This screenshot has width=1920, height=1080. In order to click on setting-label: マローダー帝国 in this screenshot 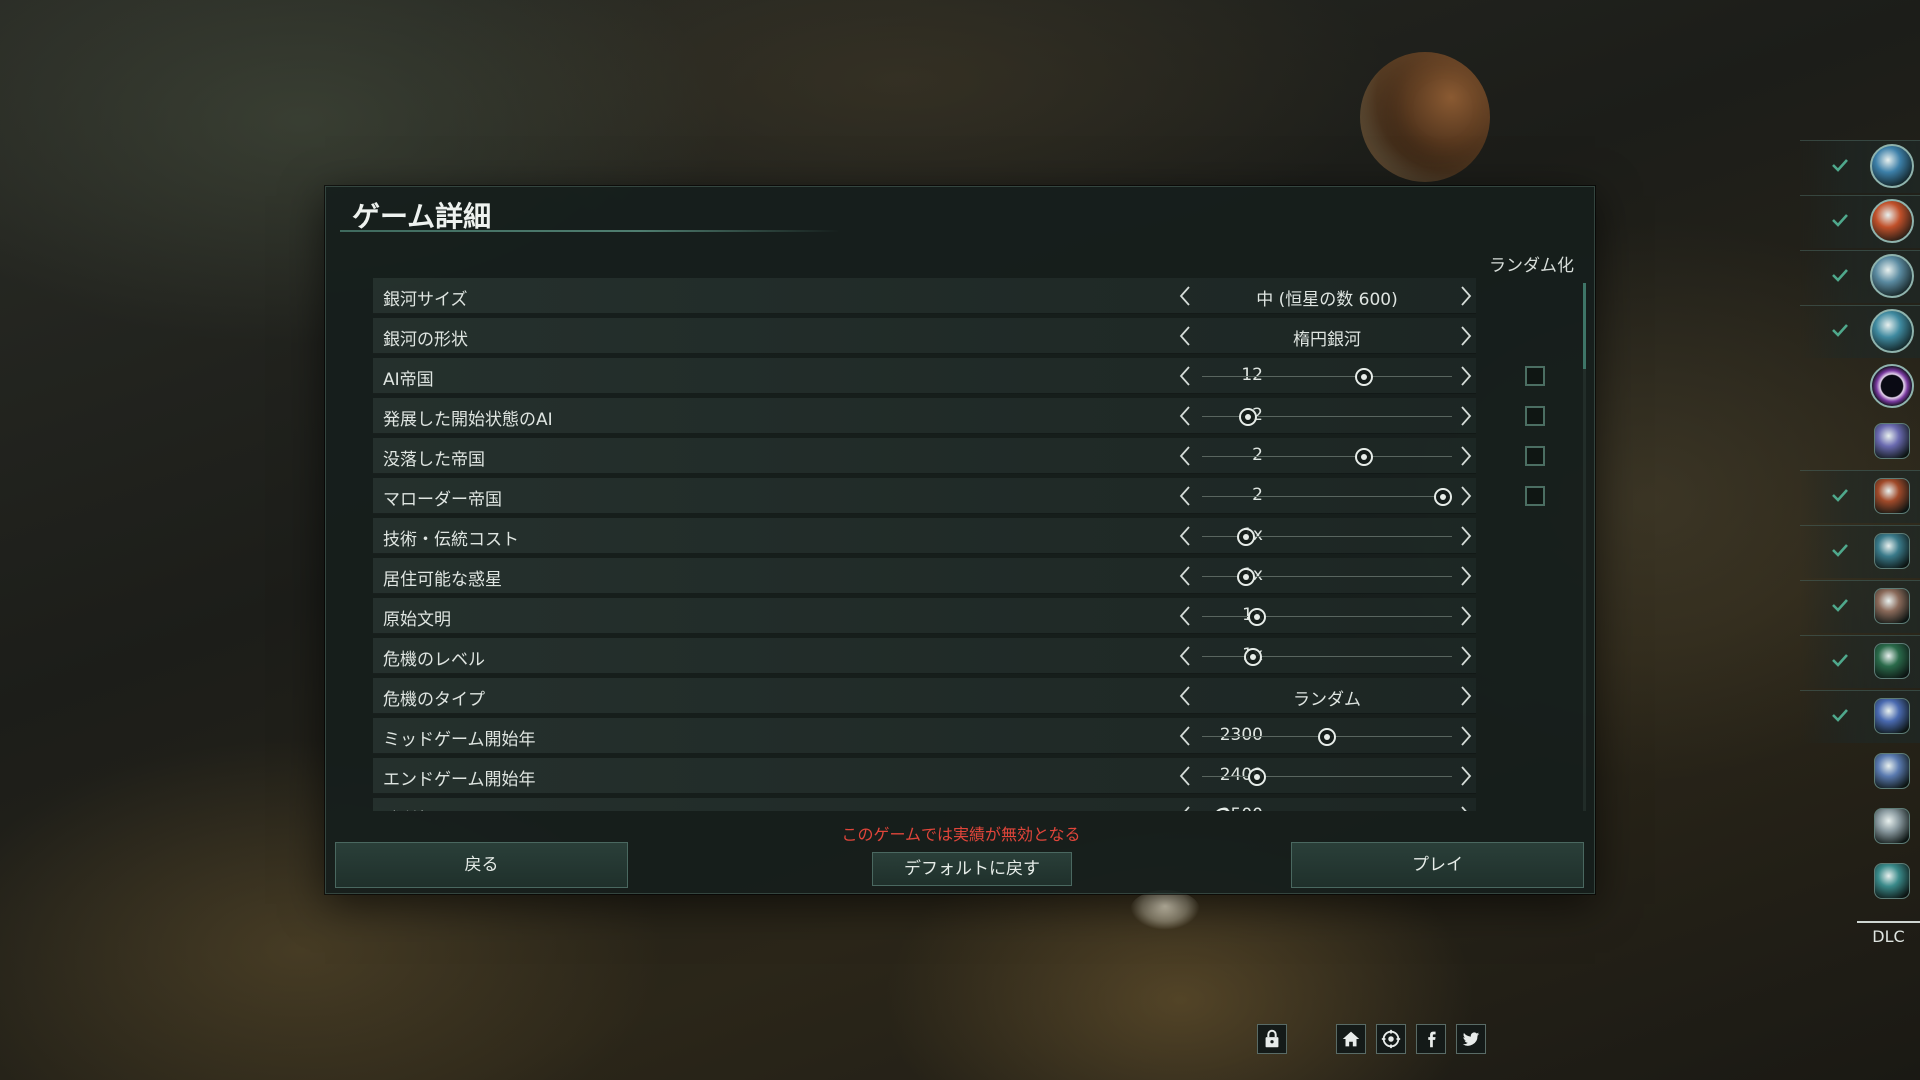, I will do `click(442, 500)`.